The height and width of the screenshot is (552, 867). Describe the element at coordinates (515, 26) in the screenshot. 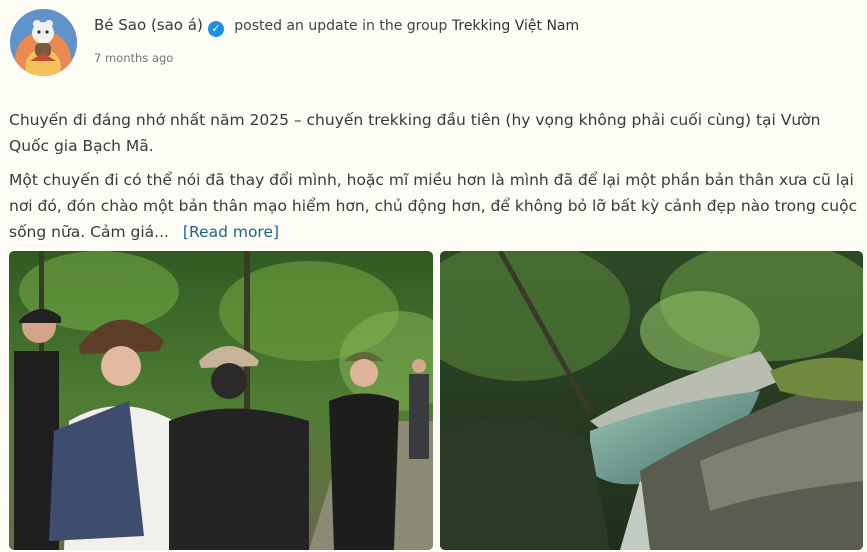

I see `group-name-link: Trekking Việt Nam` at that location.